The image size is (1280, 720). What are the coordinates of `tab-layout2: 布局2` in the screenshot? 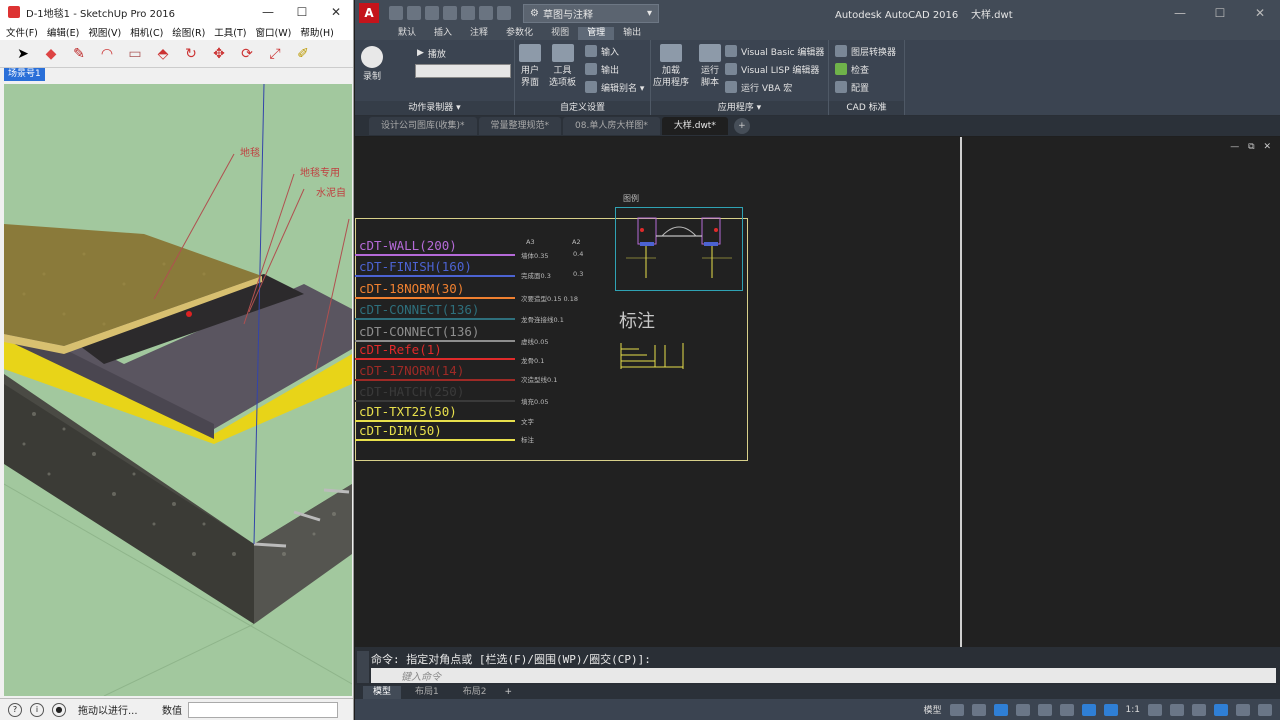 It's located at (475, 692).